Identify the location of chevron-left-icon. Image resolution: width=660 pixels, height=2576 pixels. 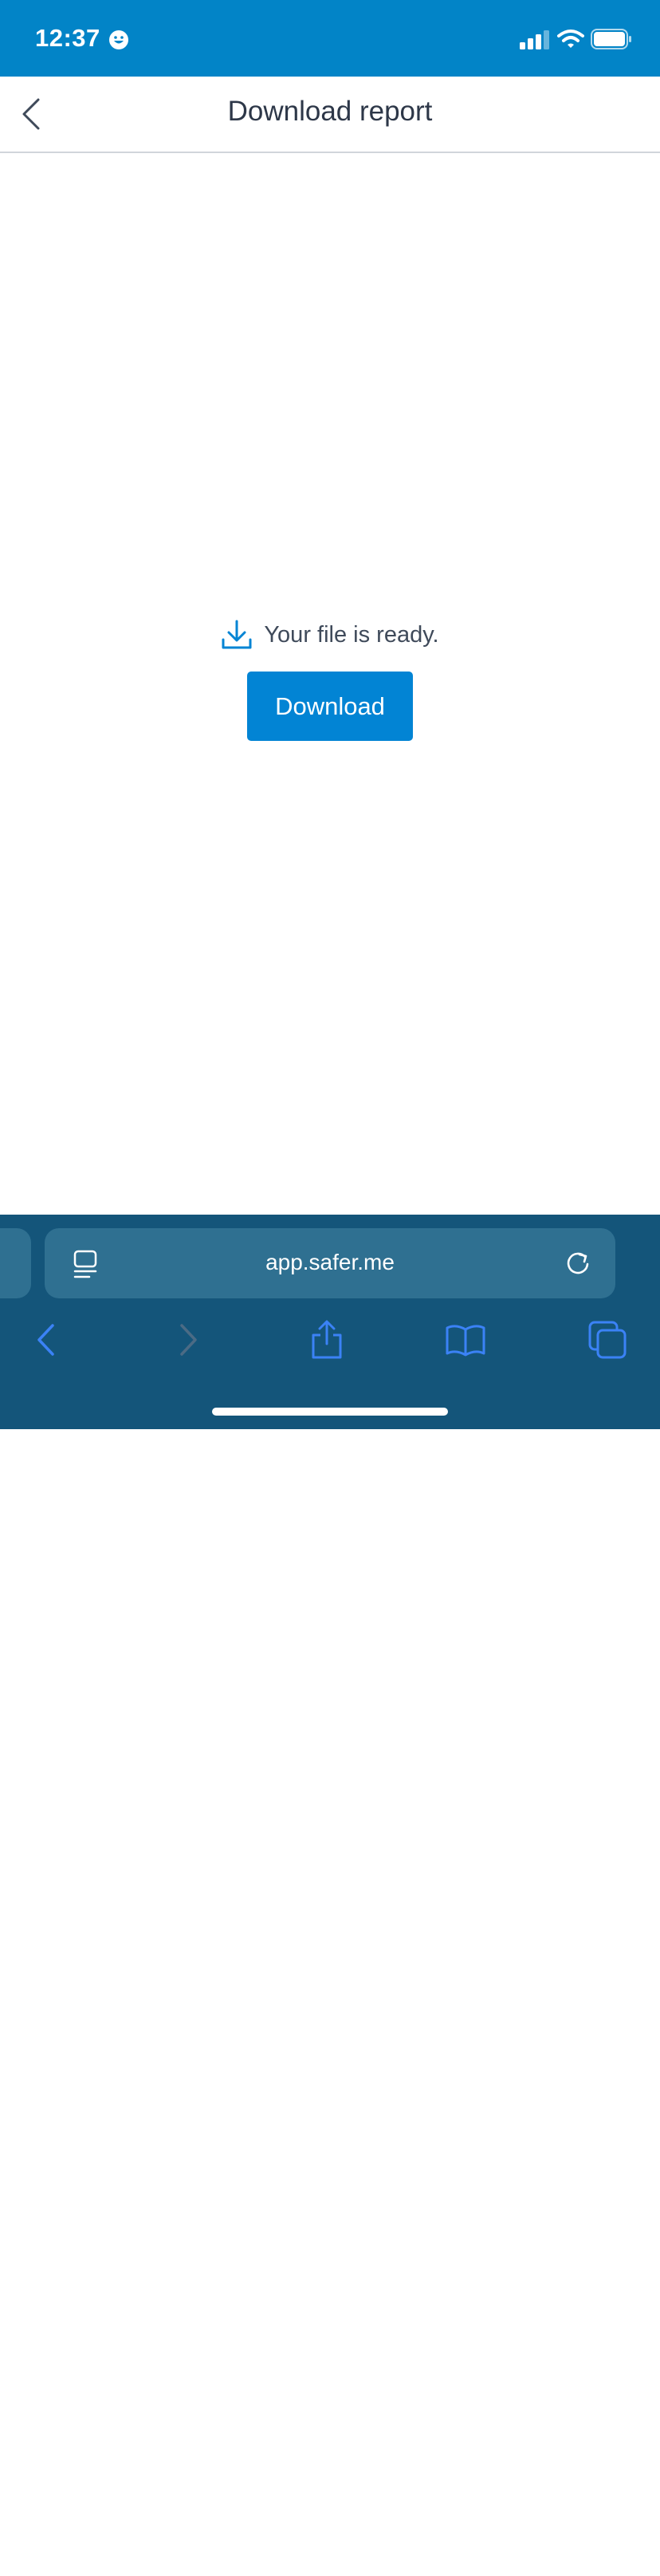
(45, 1340).